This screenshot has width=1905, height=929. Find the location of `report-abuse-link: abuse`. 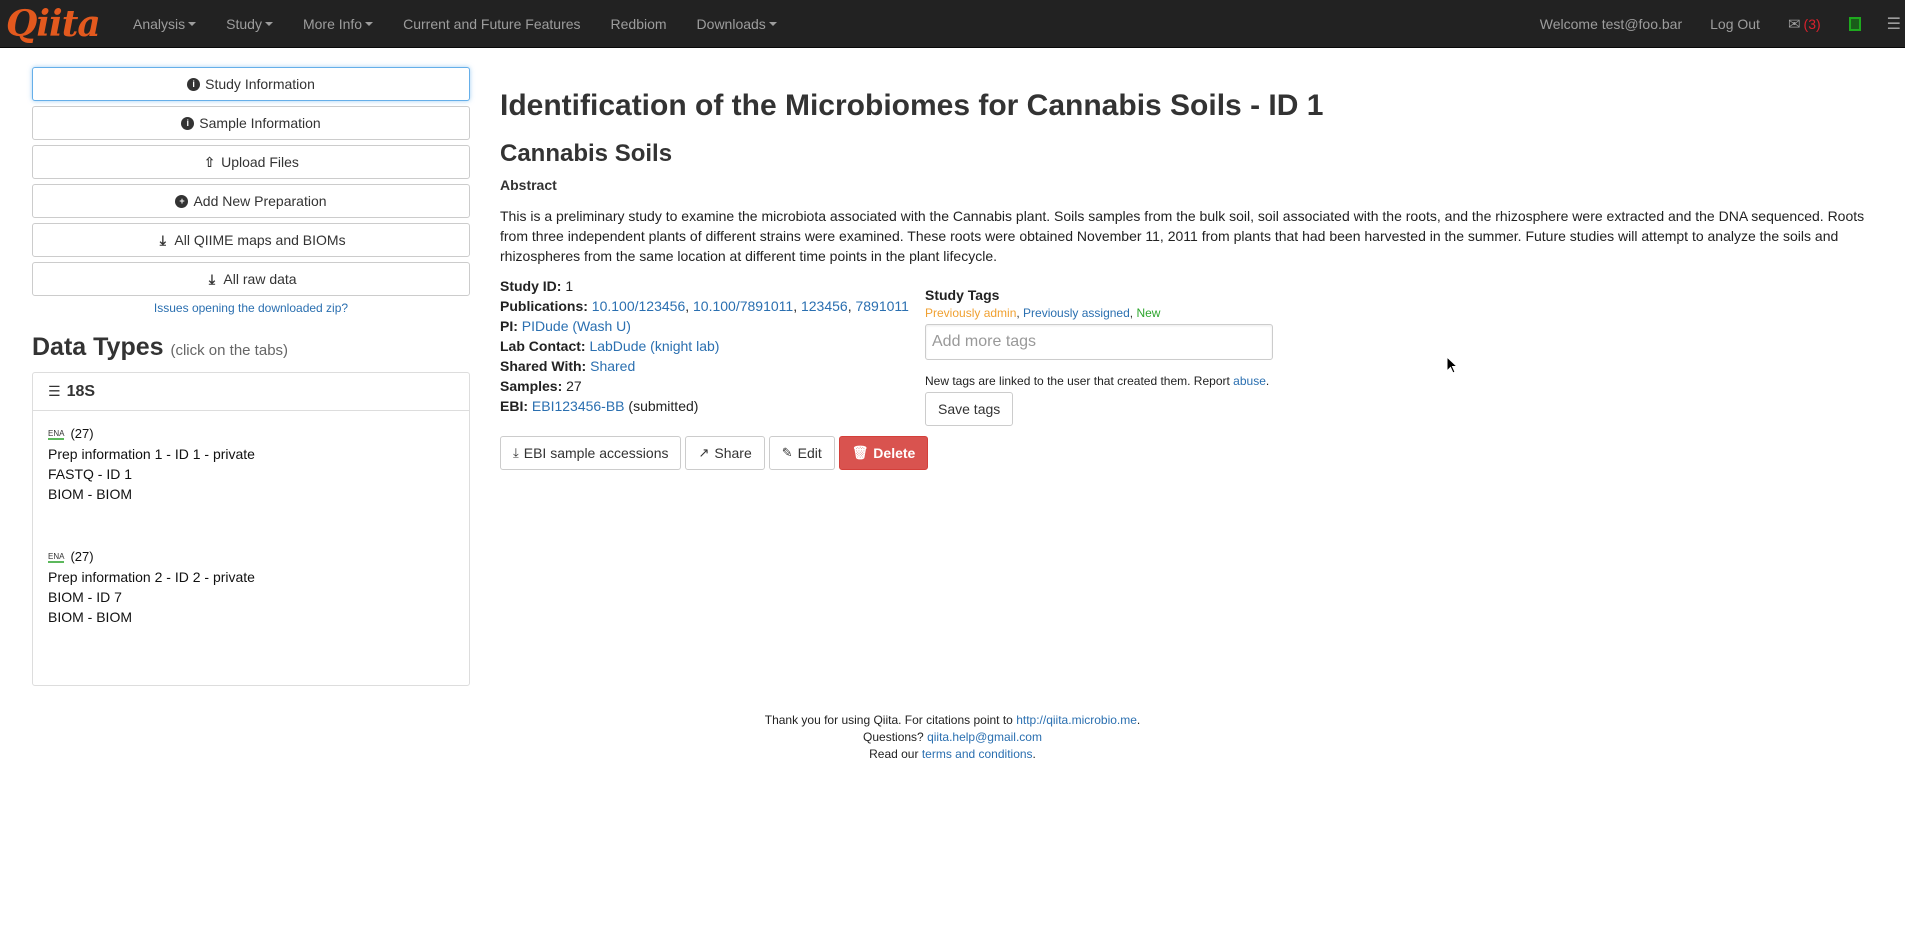

report-abuse-link: abuse is located at coordinates (1249, 381).